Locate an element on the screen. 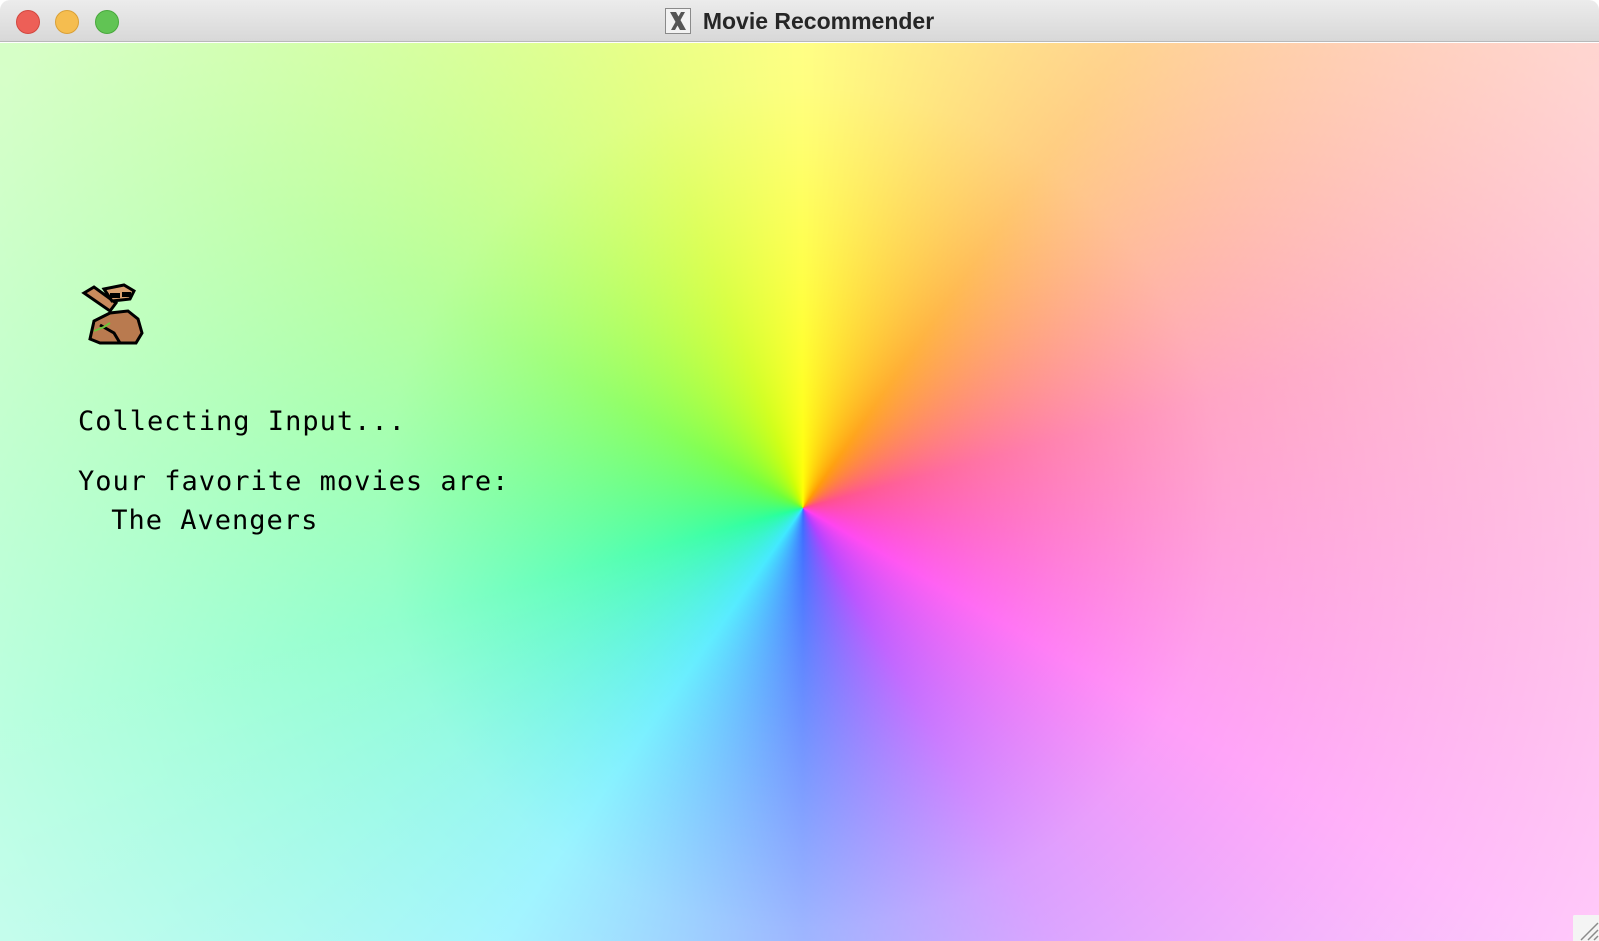 The height and width of the screenshot is (941, 1599). title-group: Movie Recommender is located at coordinates (799, 21).